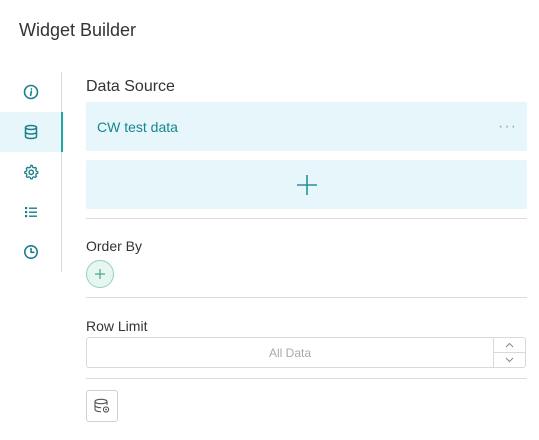 The width and height of the screenshot is (539, 440). I want to click on decrement-button, so click(509, 360).